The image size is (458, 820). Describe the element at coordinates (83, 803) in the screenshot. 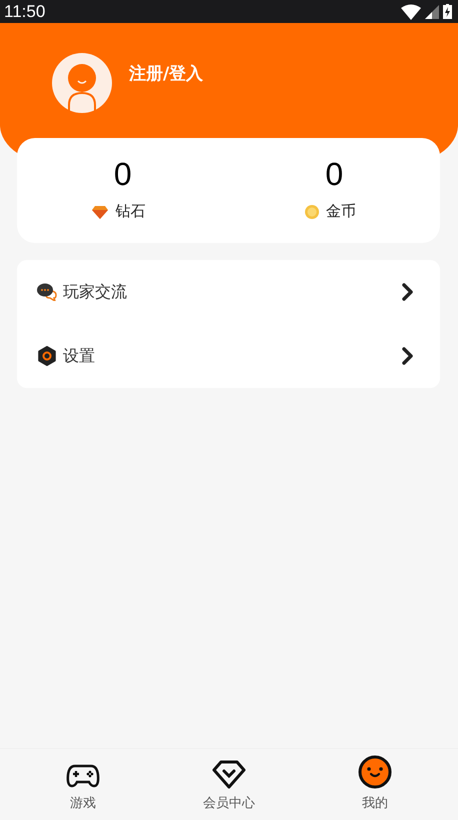

I see `tab-label: 游戏` at that location.